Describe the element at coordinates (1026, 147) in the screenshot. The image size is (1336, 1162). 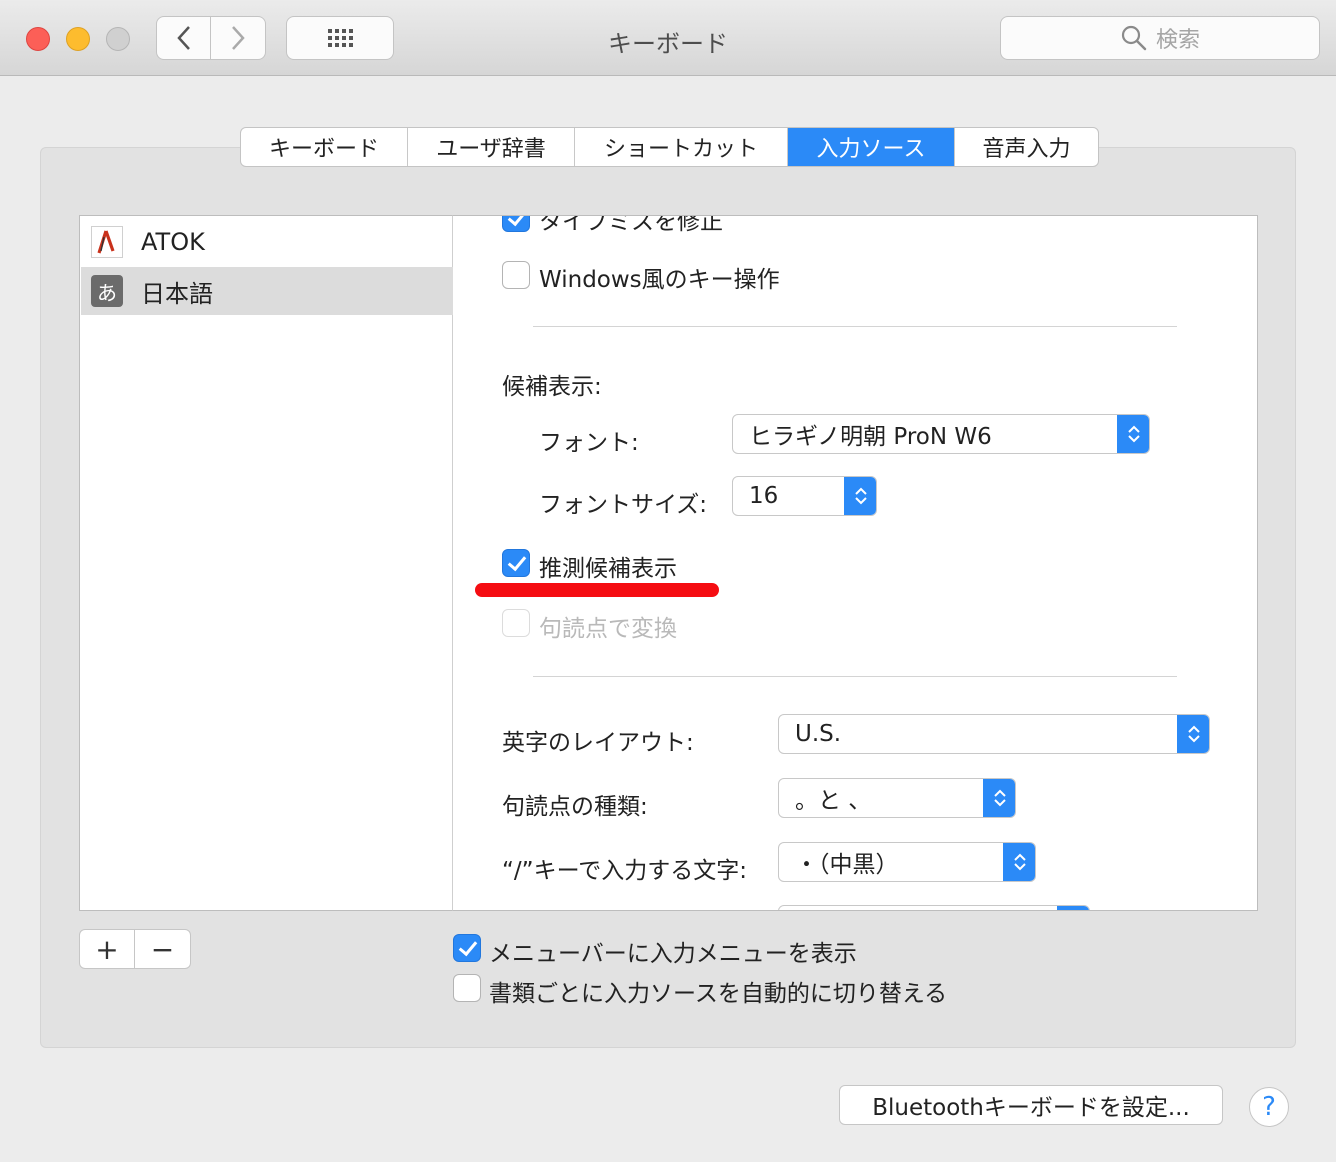
I see `tab-dictation: 音声入力` at that location.